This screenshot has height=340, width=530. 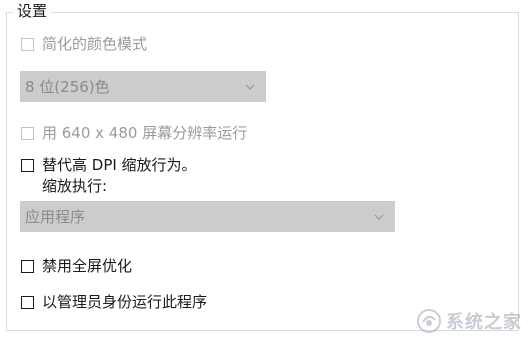 I want to click on watermark-text: 系统之家, so click(x=484, y=322).